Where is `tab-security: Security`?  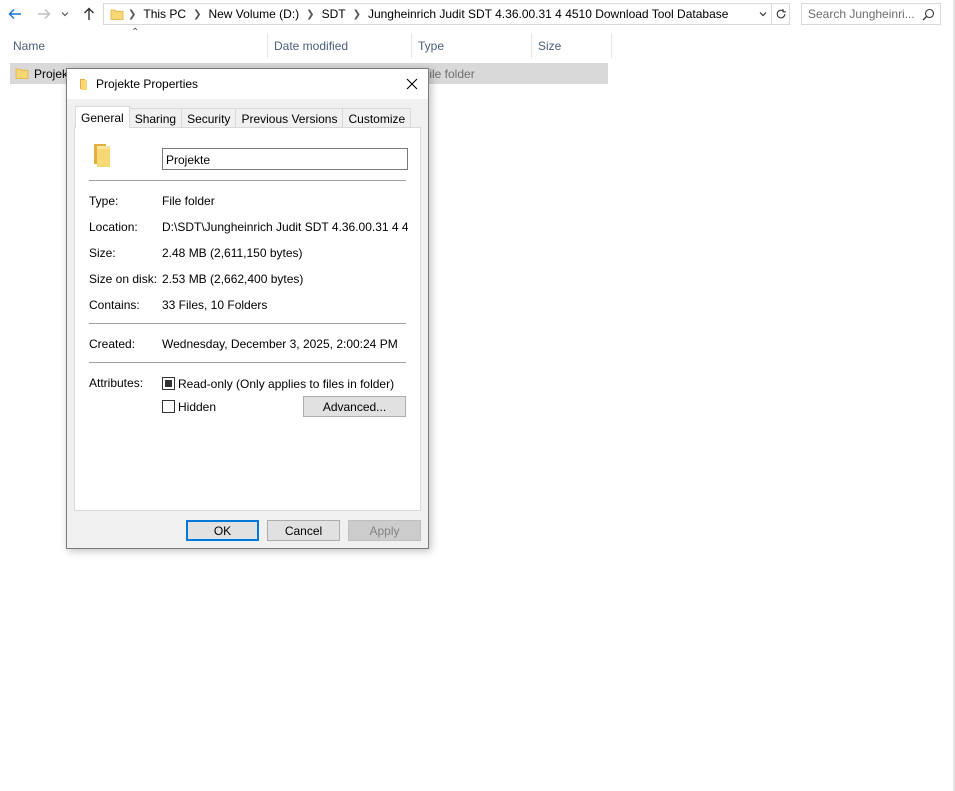
tab-security: Security is located at coordinates (209, 118).